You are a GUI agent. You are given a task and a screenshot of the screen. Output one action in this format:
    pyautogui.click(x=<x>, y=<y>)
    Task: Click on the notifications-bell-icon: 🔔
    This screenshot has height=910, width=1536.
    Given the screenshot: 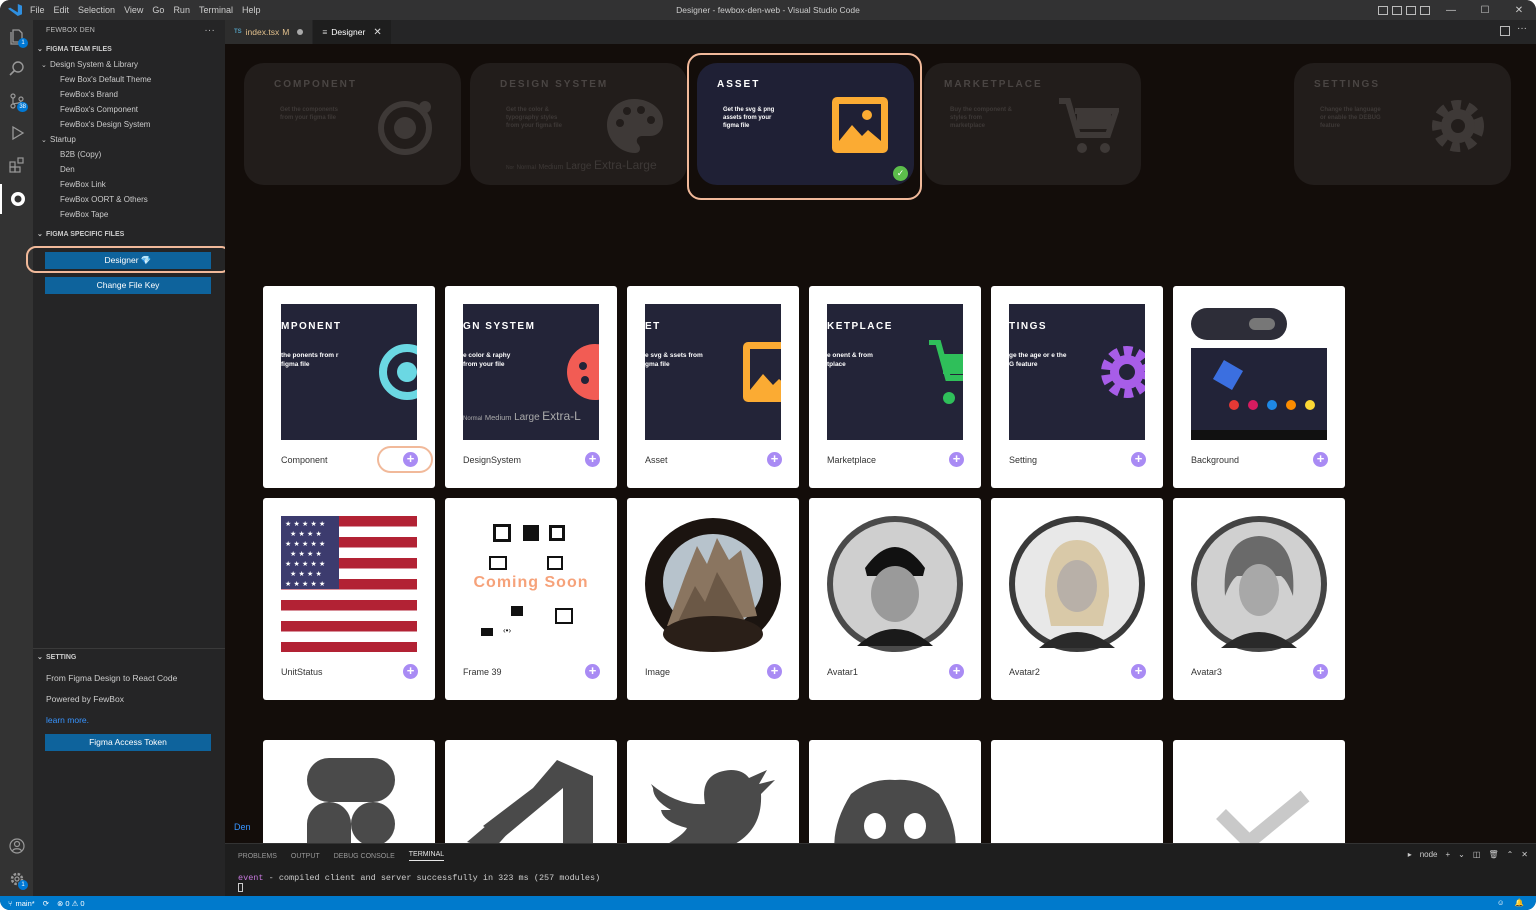 What is the action you would take?
    pyautogui.click(x=1519, y=902)
    